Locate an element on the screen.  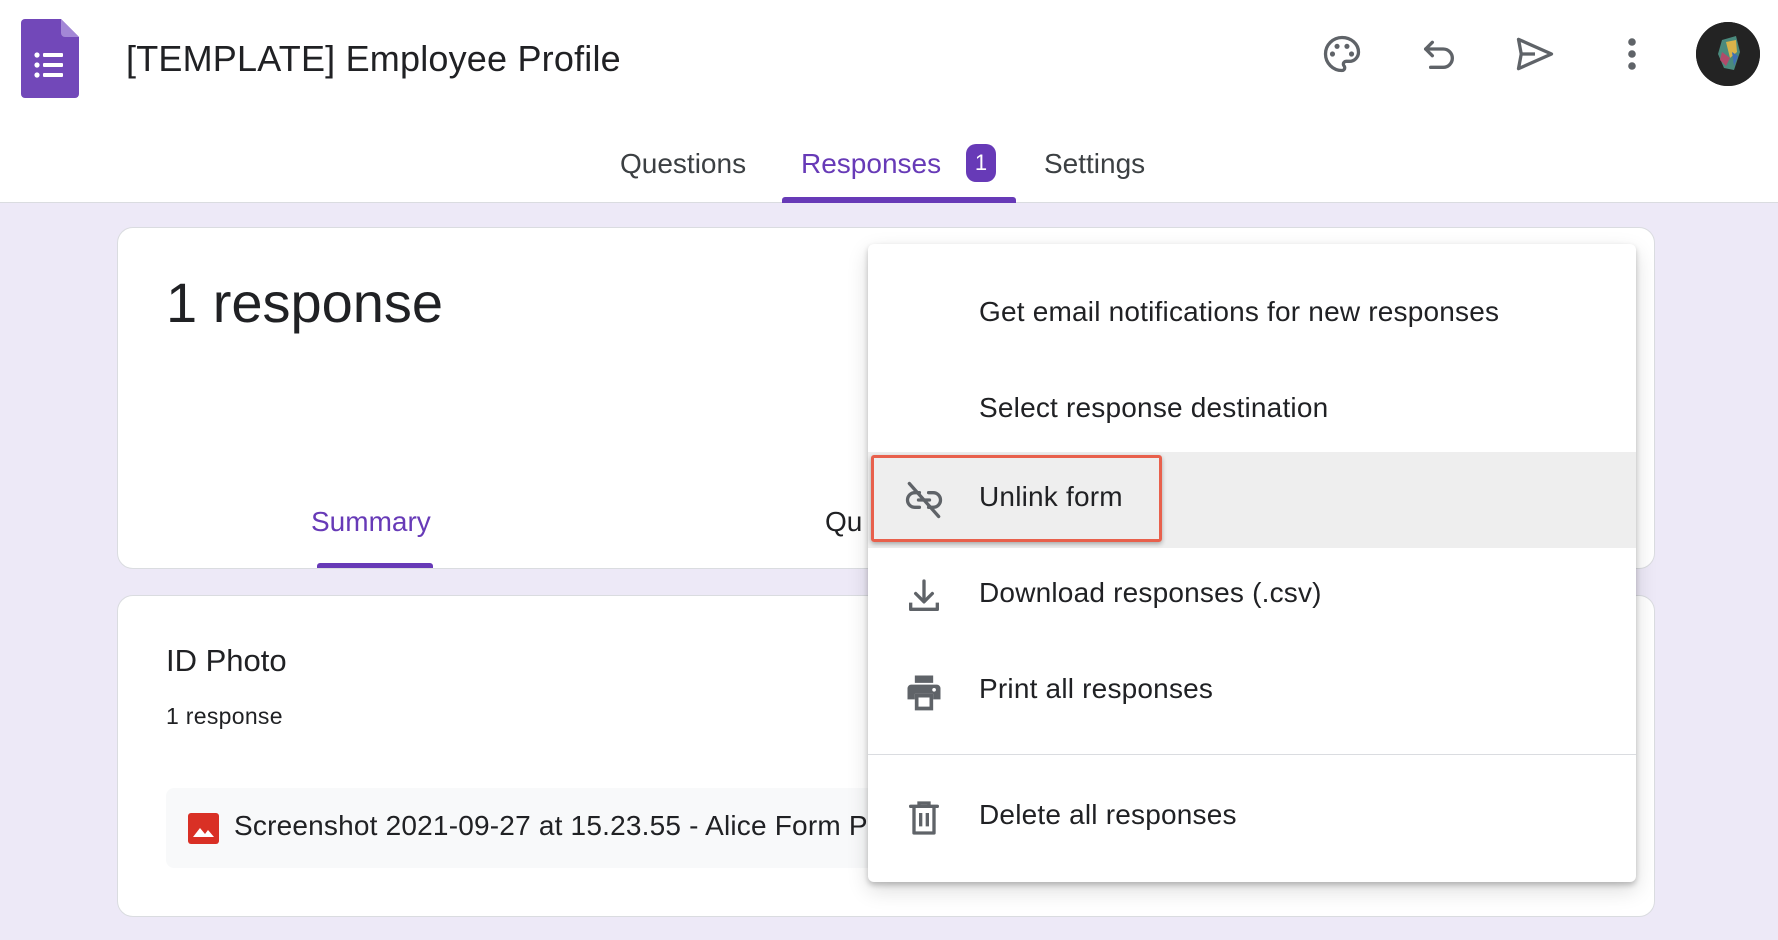
menu-item-print-all: Print all responses is located at coordinates (1252, 692).